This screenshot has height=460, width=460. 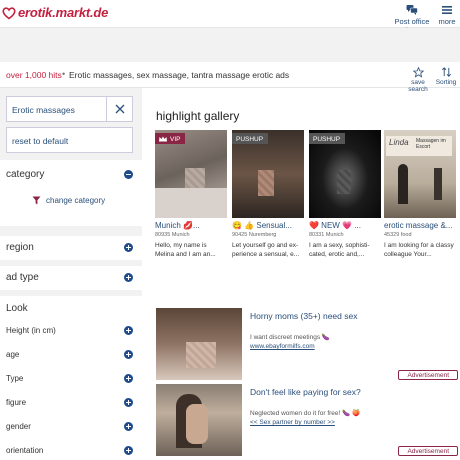 I want to click on sorting-button: Sorting, so click(x=446, y=76).